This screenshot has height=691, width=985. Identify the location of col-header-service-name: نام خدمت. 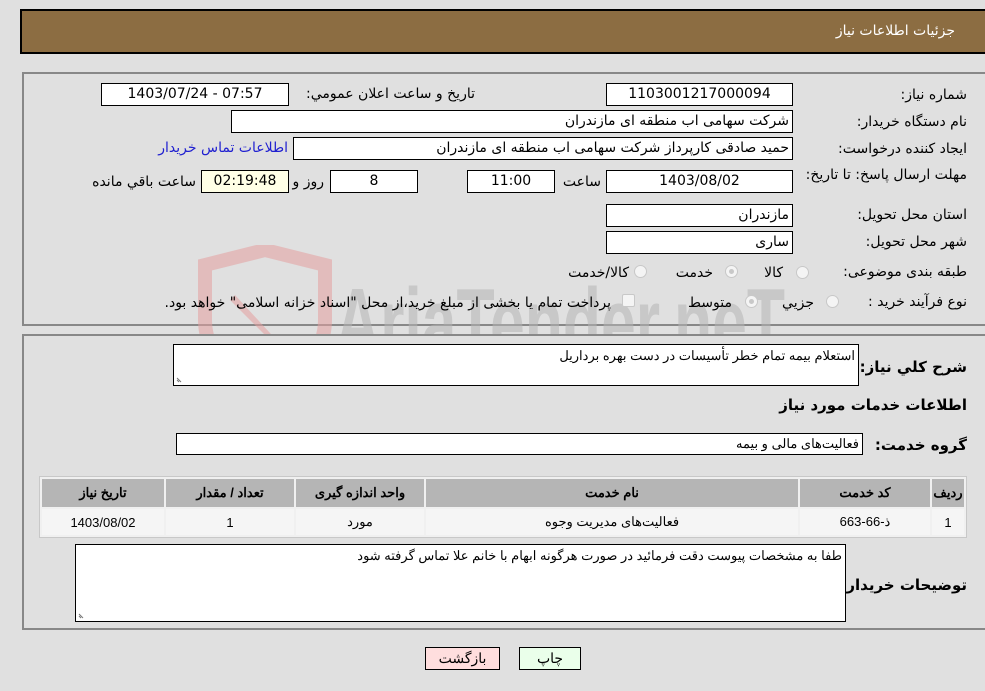
(612, 493).